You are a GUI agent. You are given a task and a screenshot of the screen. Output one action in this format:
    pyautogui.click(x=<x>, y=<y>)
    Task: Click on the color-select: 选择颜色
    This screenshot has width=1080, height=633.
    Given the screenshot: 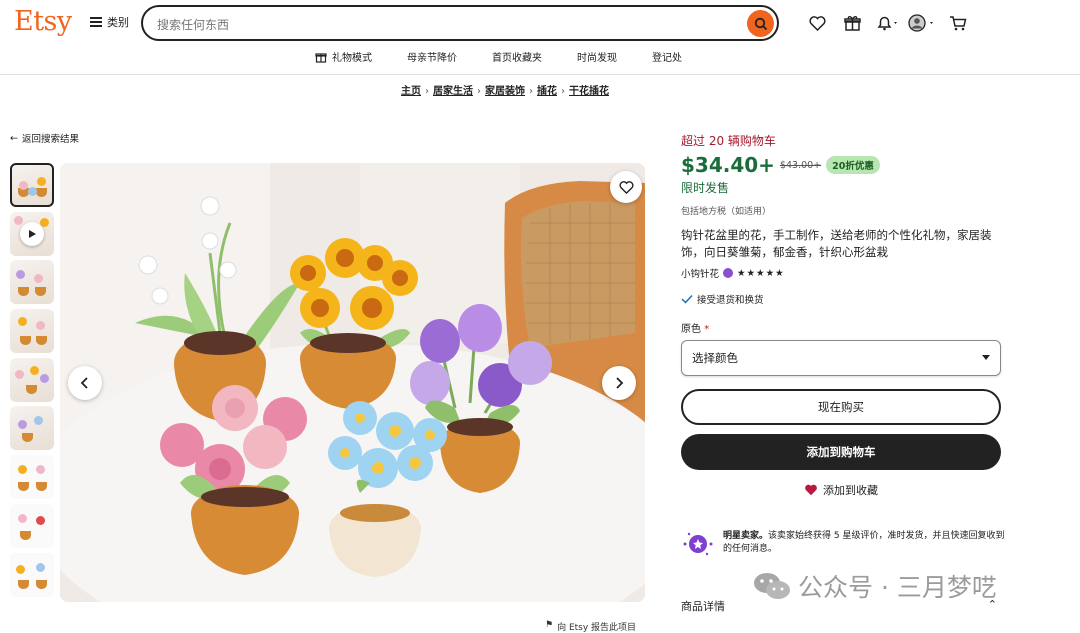 What is the action you would take?
    pyautogui.click(x=841, y=358)
    